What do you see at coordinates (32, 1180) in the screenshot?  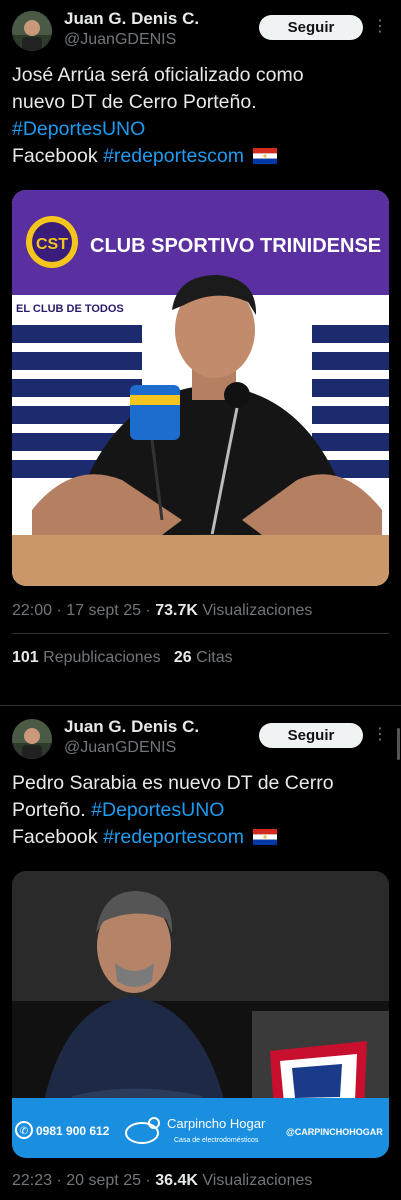 I see `tweet-time: 22:23` at bounding box center [32, 1180].